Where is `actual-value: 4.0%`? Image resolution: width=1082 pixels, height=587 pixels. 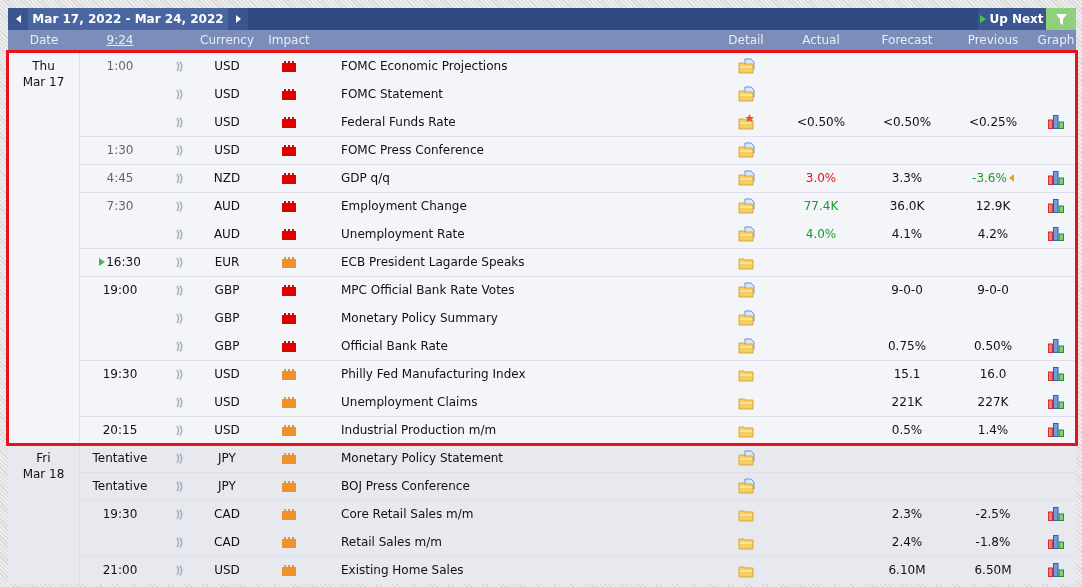
actual-value: 4.0% is located at coordinates (821, 234).